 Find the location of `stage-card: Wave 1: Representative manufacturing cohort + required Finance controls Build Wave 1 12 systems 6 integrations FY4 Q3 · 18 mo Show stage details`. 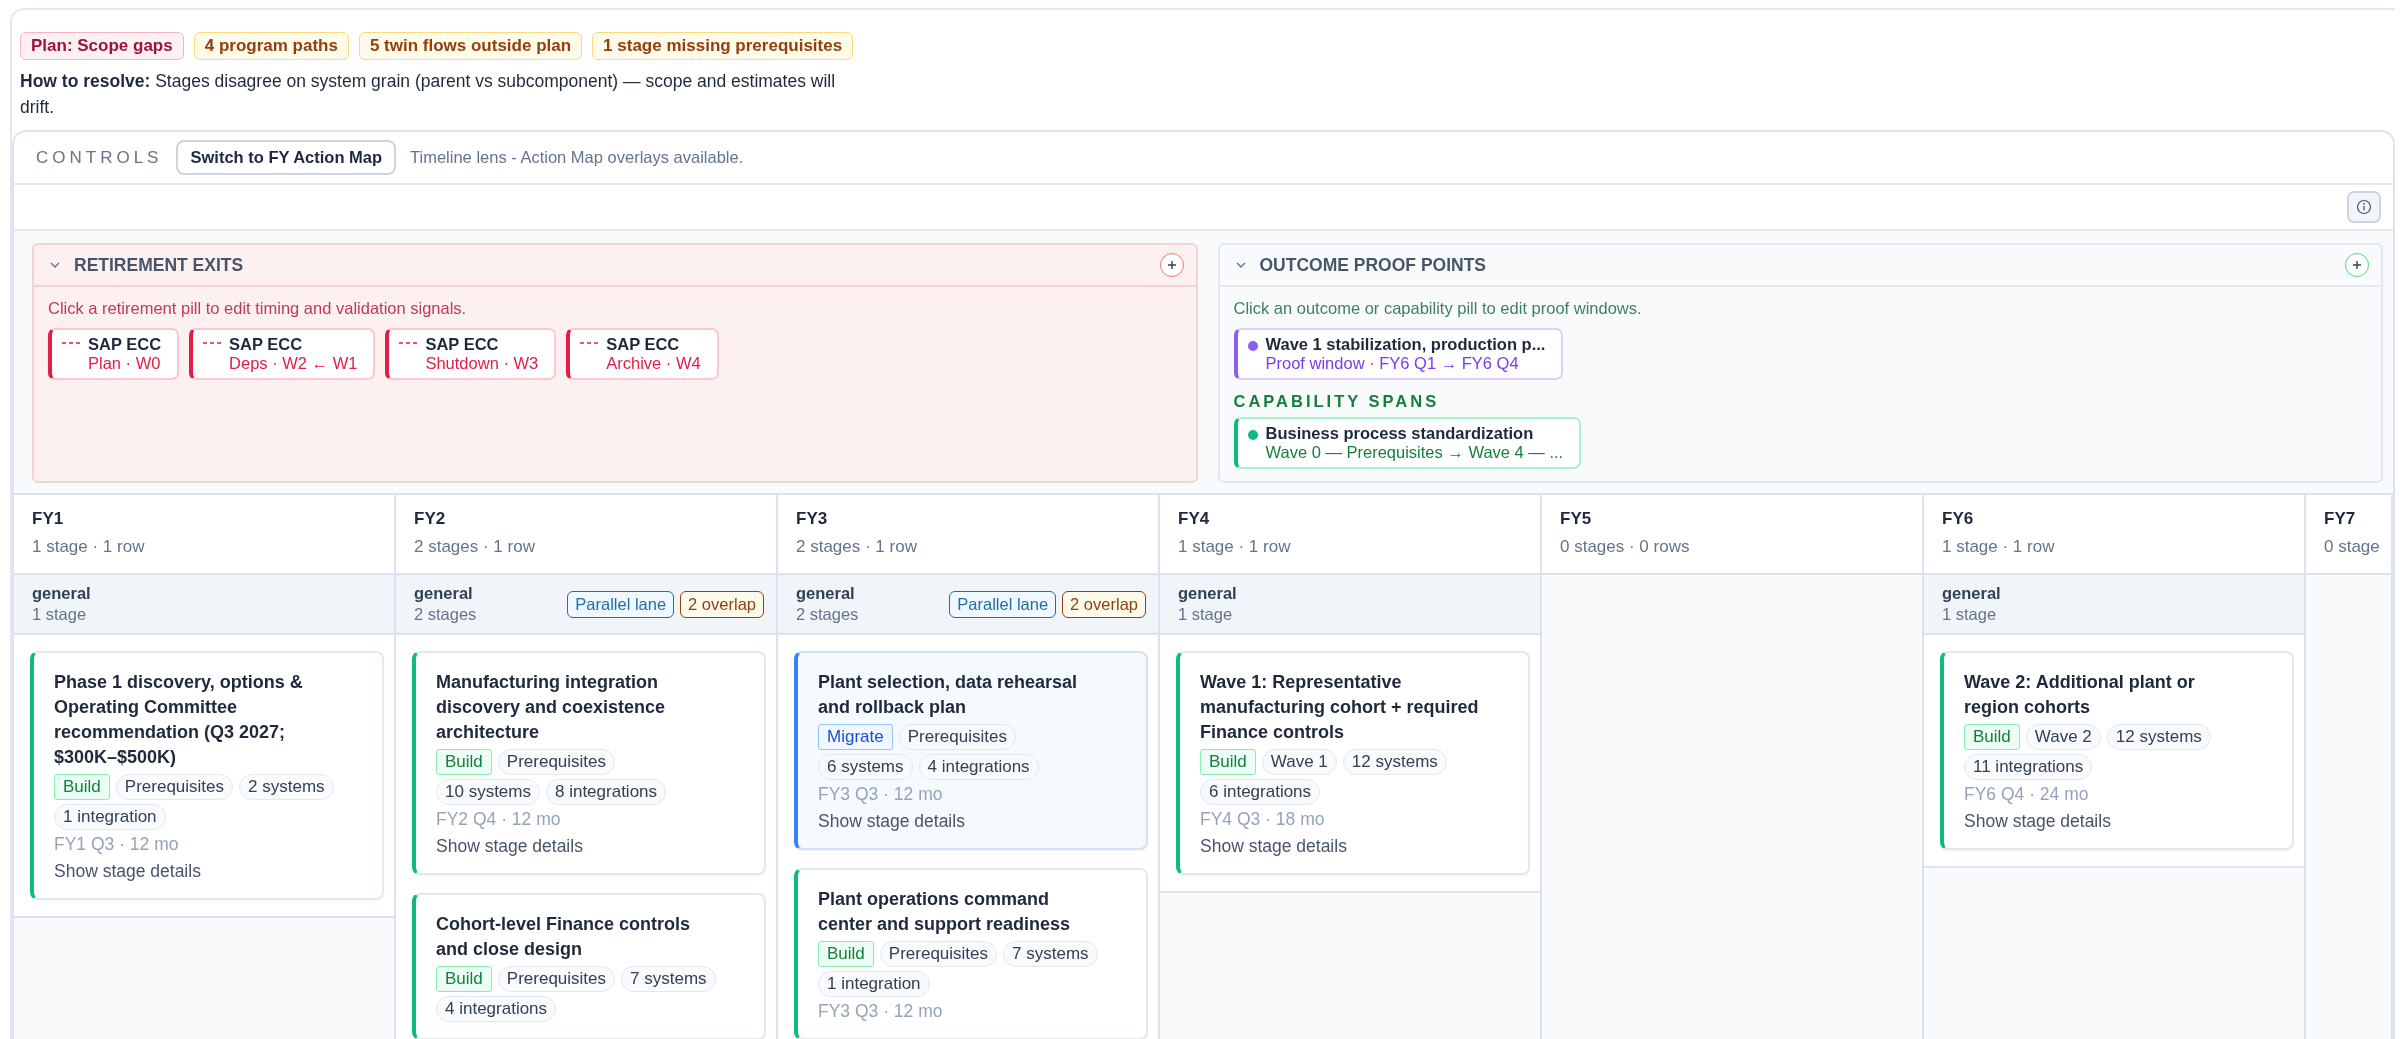

stage-card: Wave 1: Representative manufacturing cohort + required Finance controls Build Wave 1 12 systems 6 integrations FY4 Q3 · 18 mo Show stage details is located at coordinates (1353, 763).